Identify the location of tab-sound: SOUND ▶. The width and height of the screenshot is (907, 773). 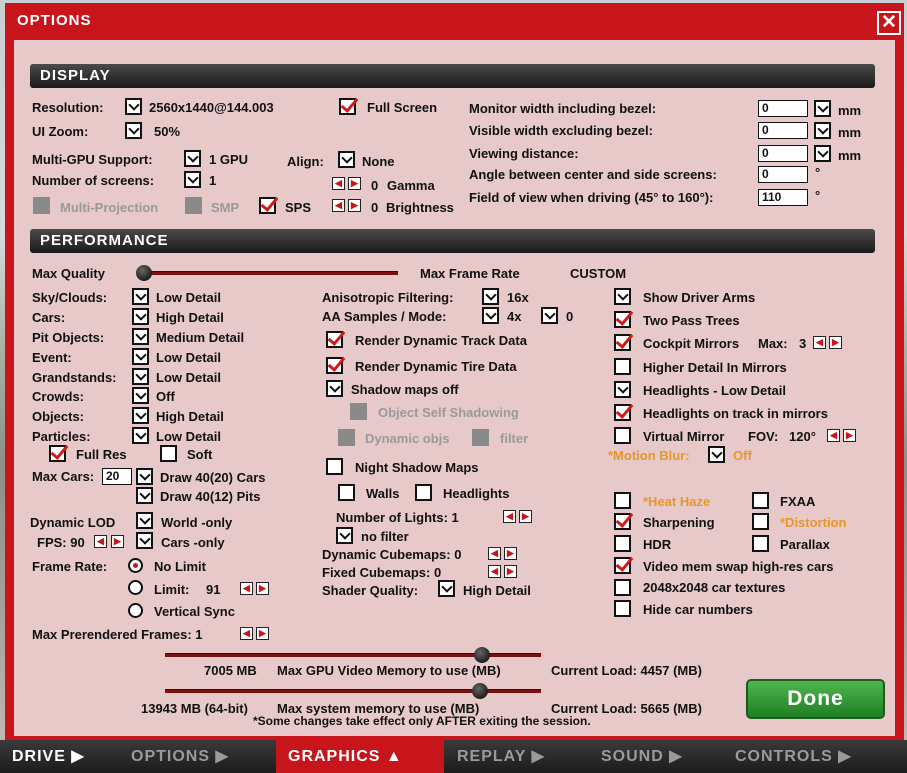
(656, 756).